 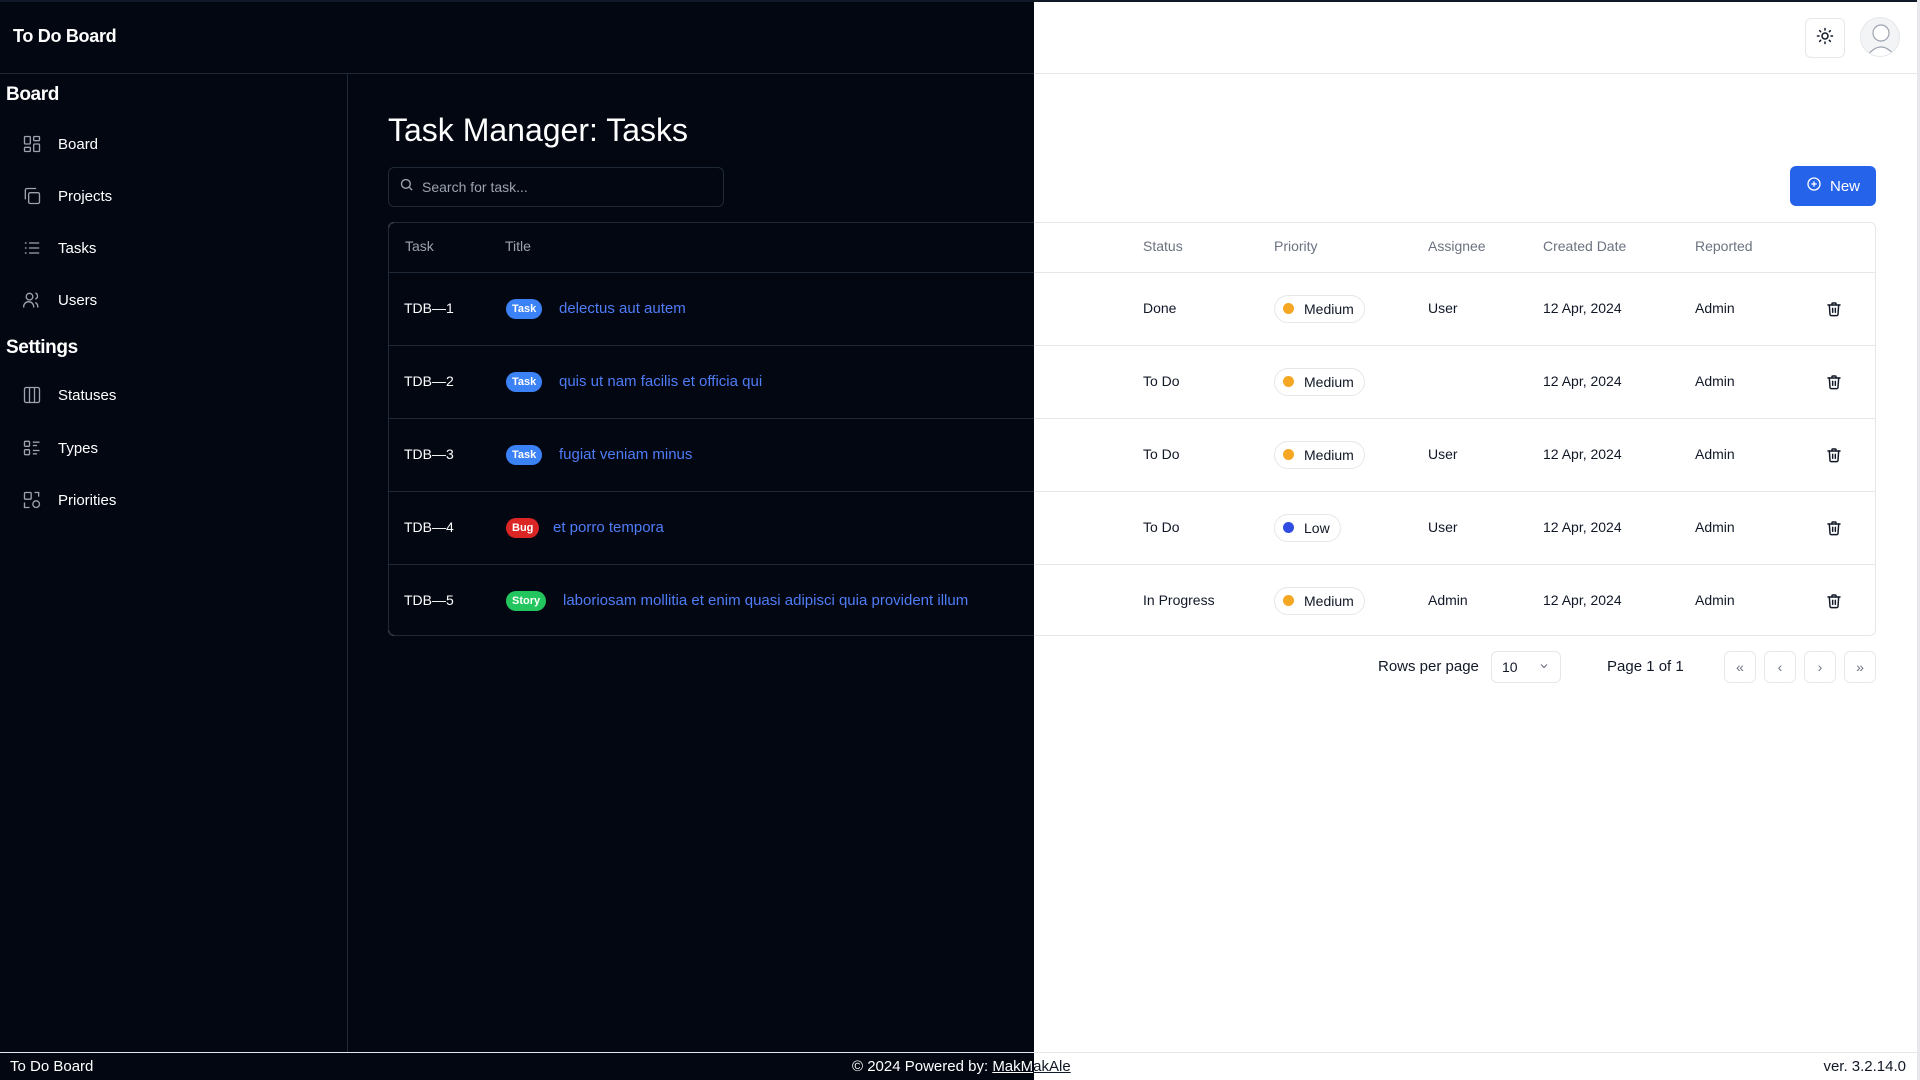 I want to click on sidebar-item-priorities: Priorities, so click(x=175, y=500).